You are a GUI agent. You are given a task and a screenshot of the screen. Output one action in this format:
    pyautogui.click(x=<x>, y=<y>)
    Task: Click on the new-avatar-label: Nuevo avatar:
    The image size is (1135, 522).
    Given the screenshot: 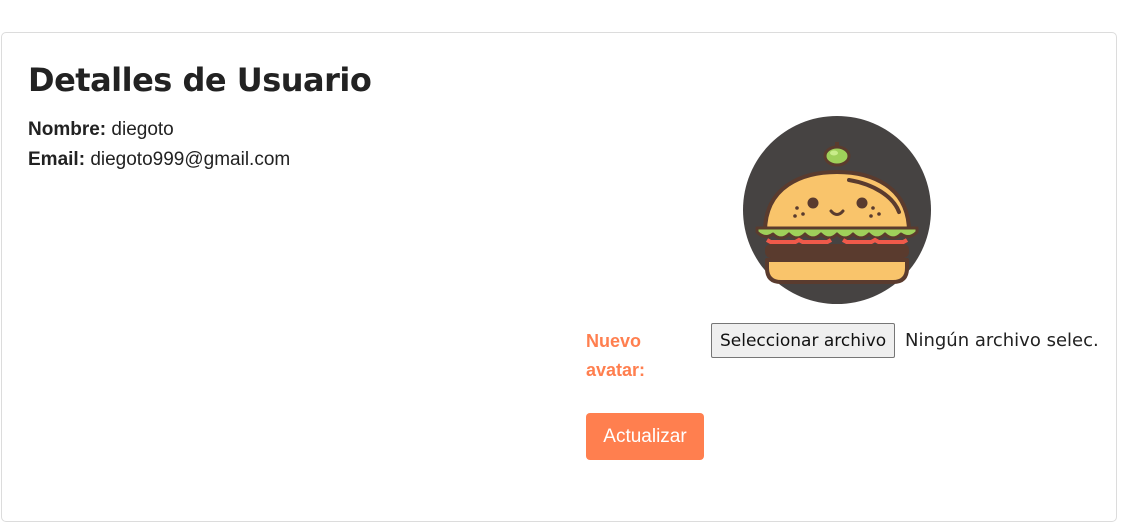 What is the action you would take?
    pyautogui.click(x=616, y=355)
    